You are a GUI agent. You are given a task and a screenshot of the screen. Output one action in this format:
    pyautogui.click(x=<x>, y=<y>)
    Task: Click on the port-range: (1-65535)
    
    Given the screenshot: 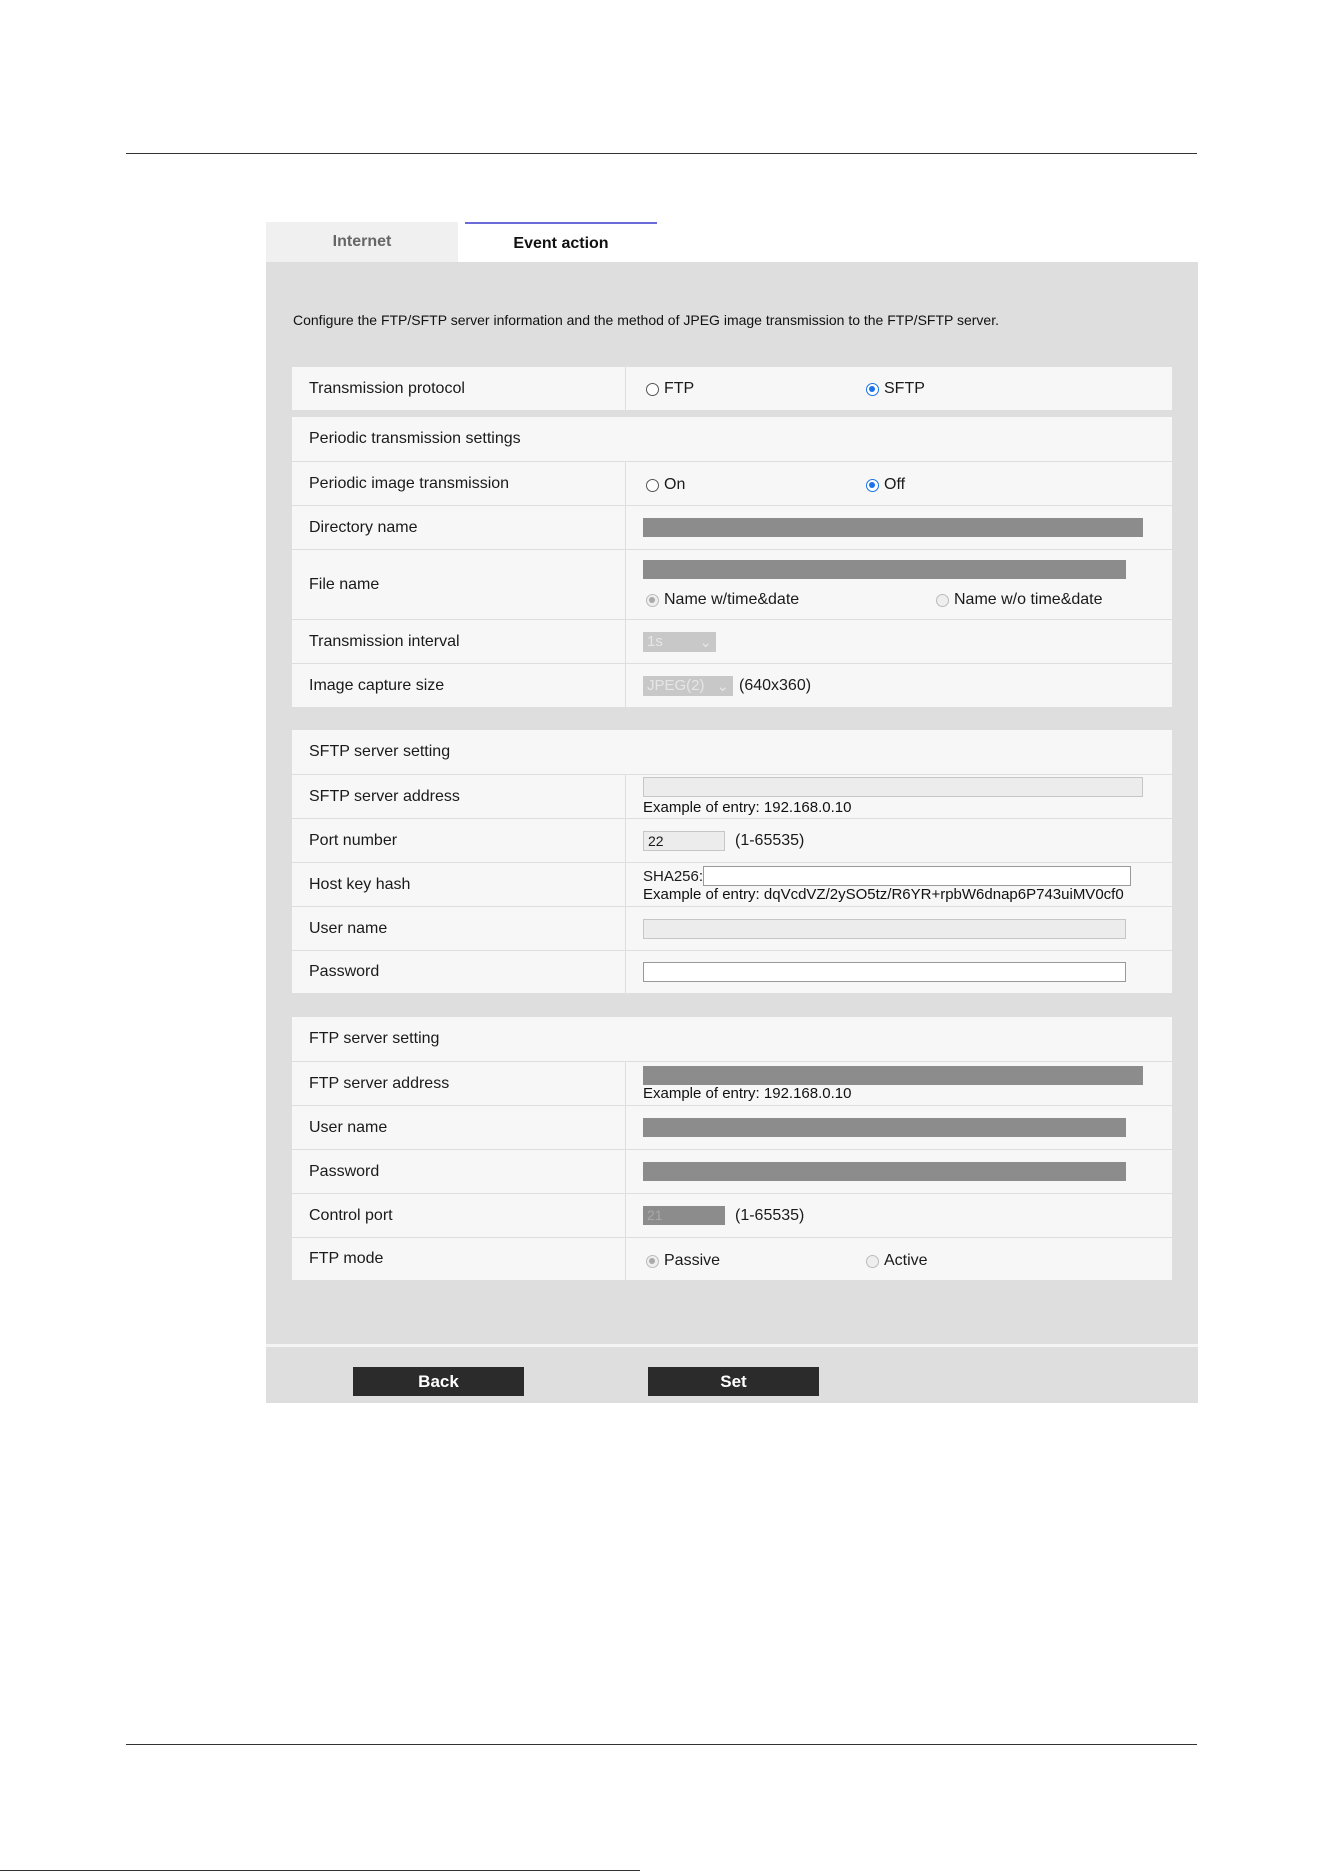 What is the action you would take?
    pyautogui.click(x=770, y=840)
    